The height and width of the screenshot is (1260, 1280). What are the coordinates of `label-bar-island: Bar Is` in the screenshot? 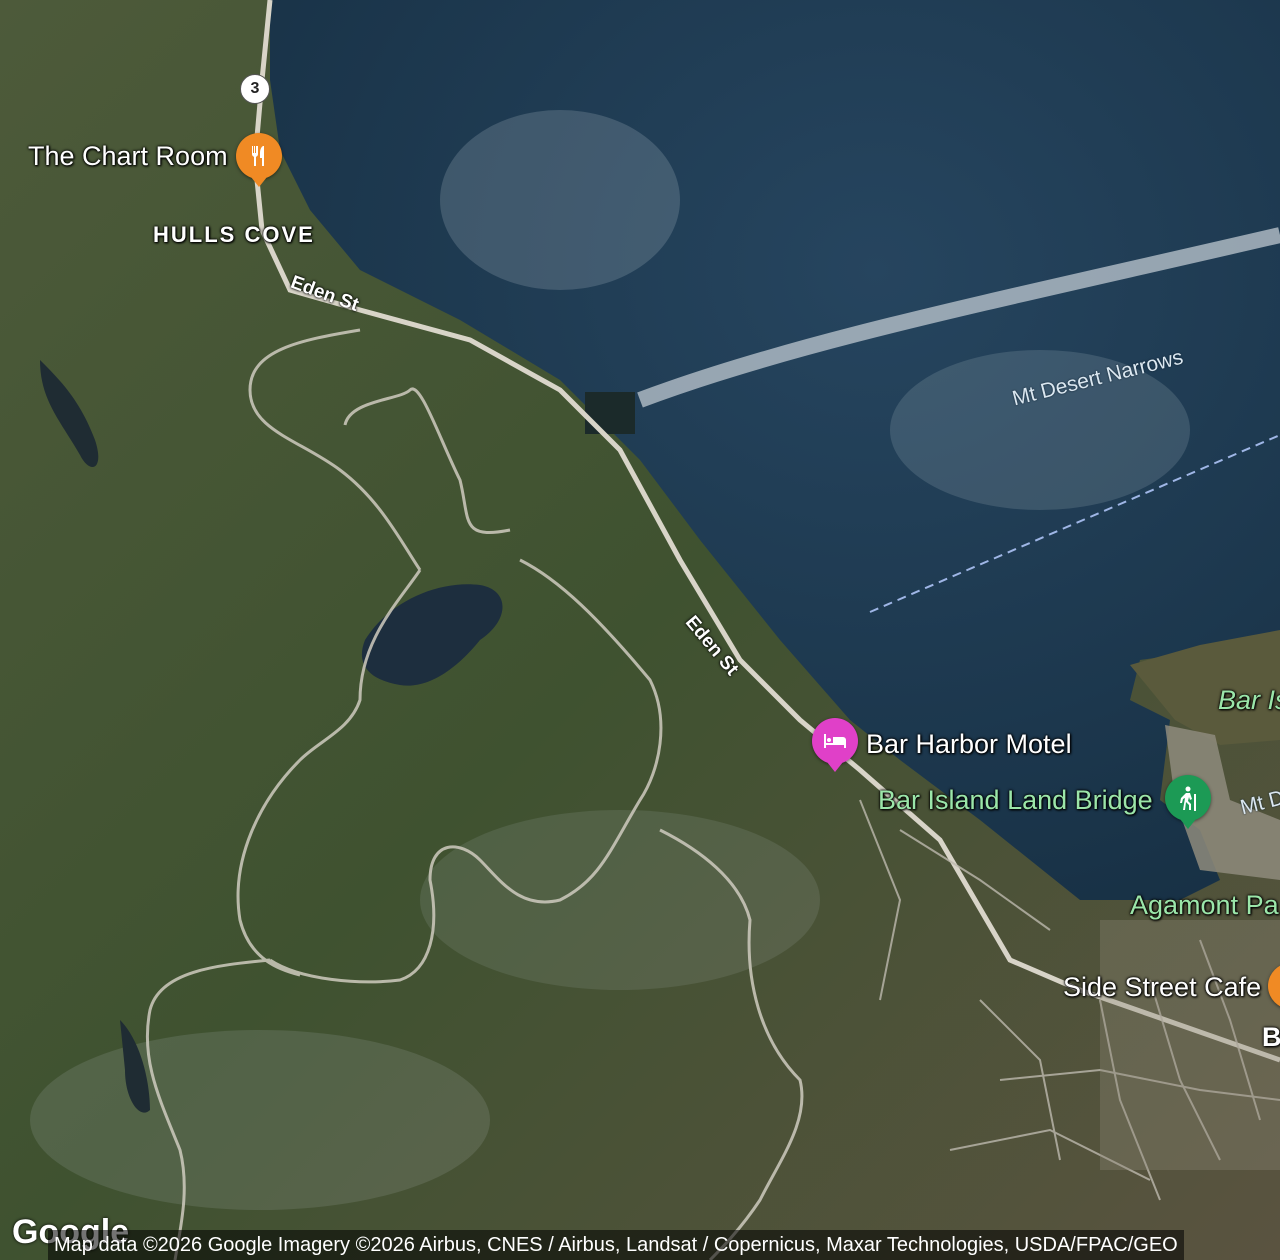 It's located at (1249, 700).